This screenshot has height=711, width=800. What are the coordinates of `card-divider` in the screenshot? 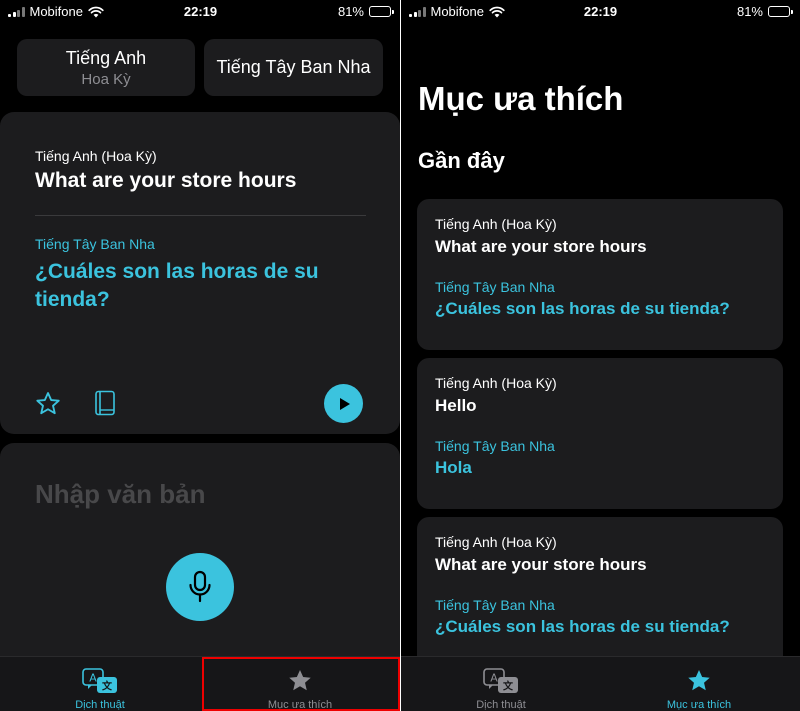 It's located at (200, 215).